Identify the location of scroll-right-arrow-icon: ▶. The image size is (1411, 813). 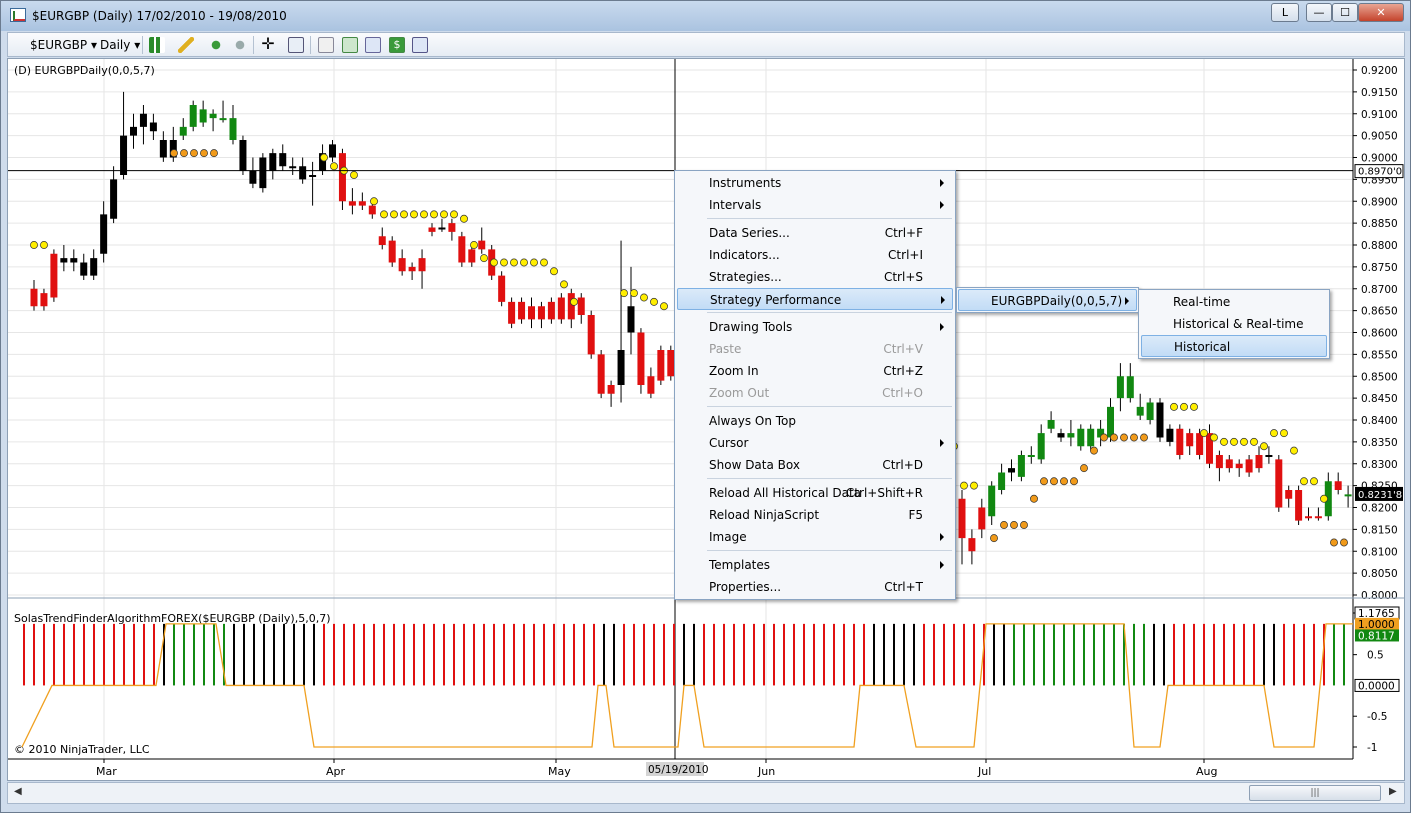
(1393, 791).